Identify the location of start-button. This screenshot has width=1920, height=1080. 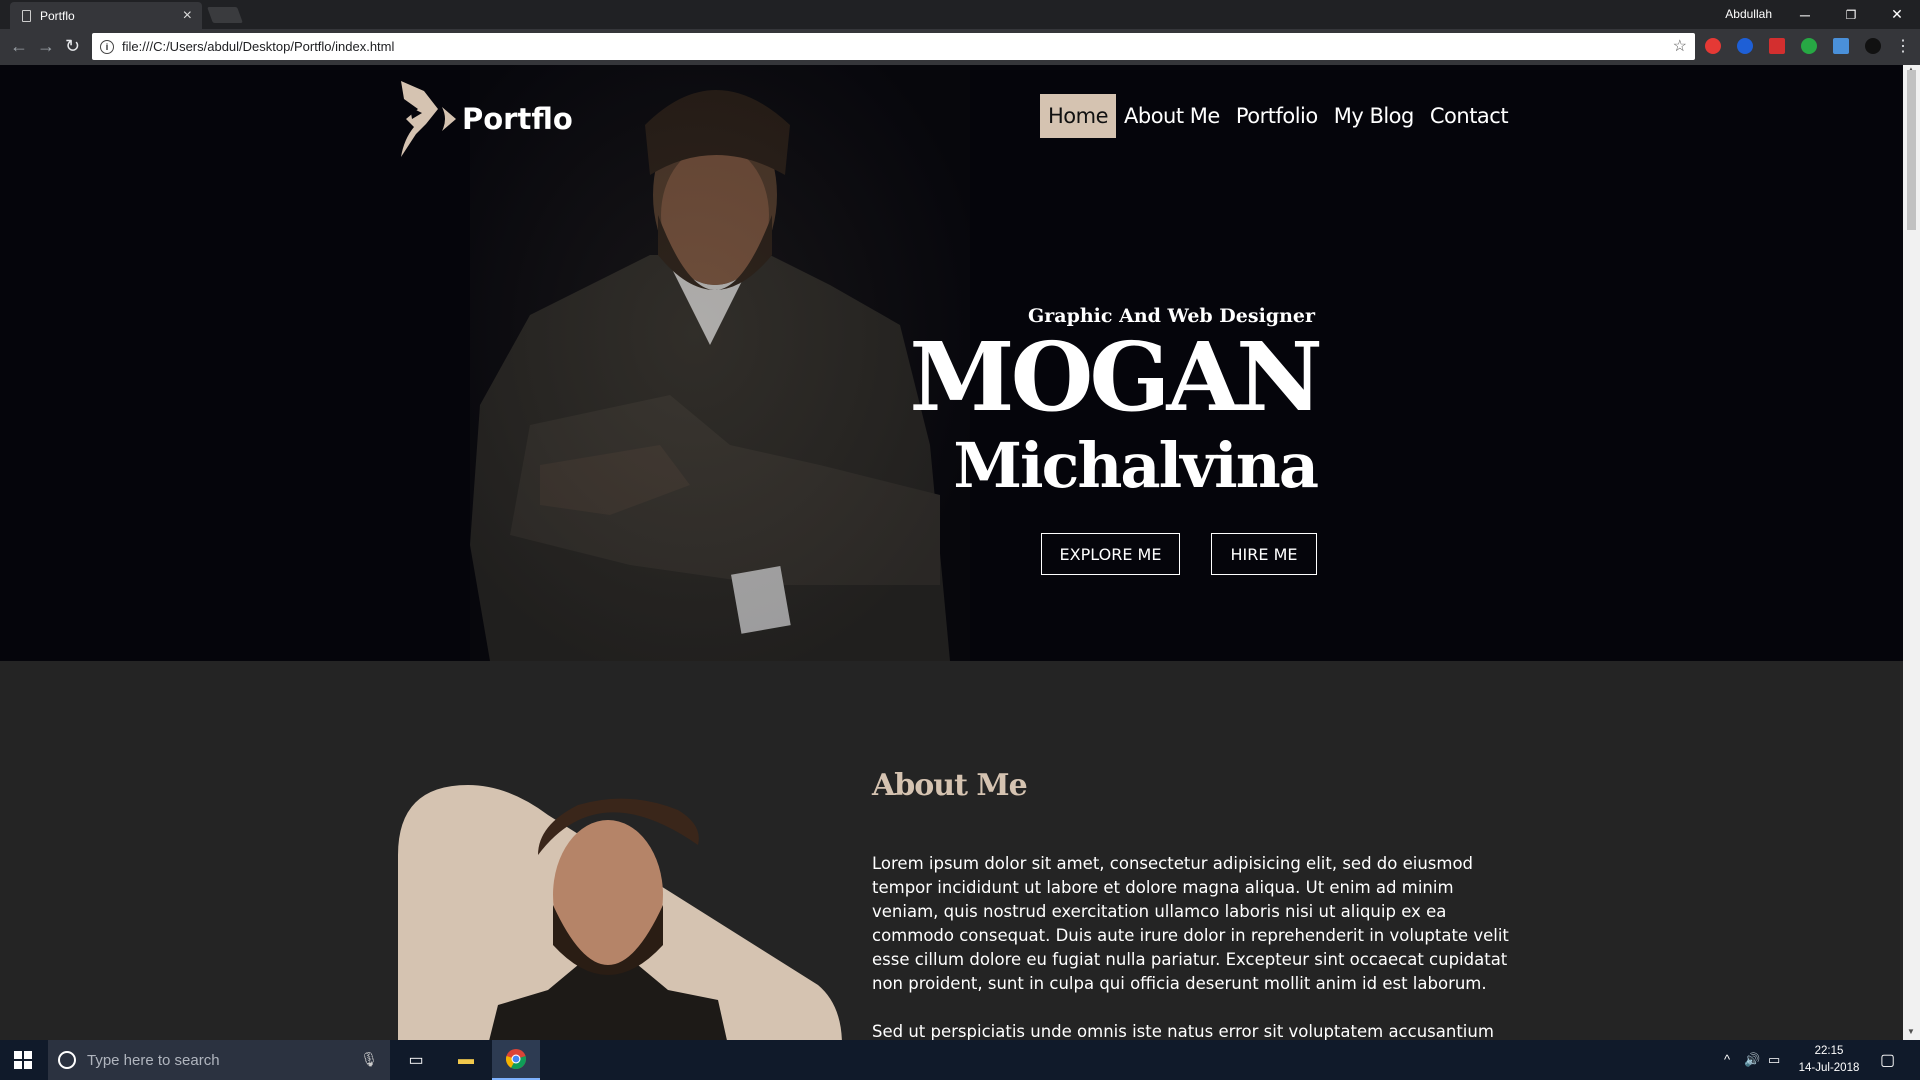
(23, 1060).